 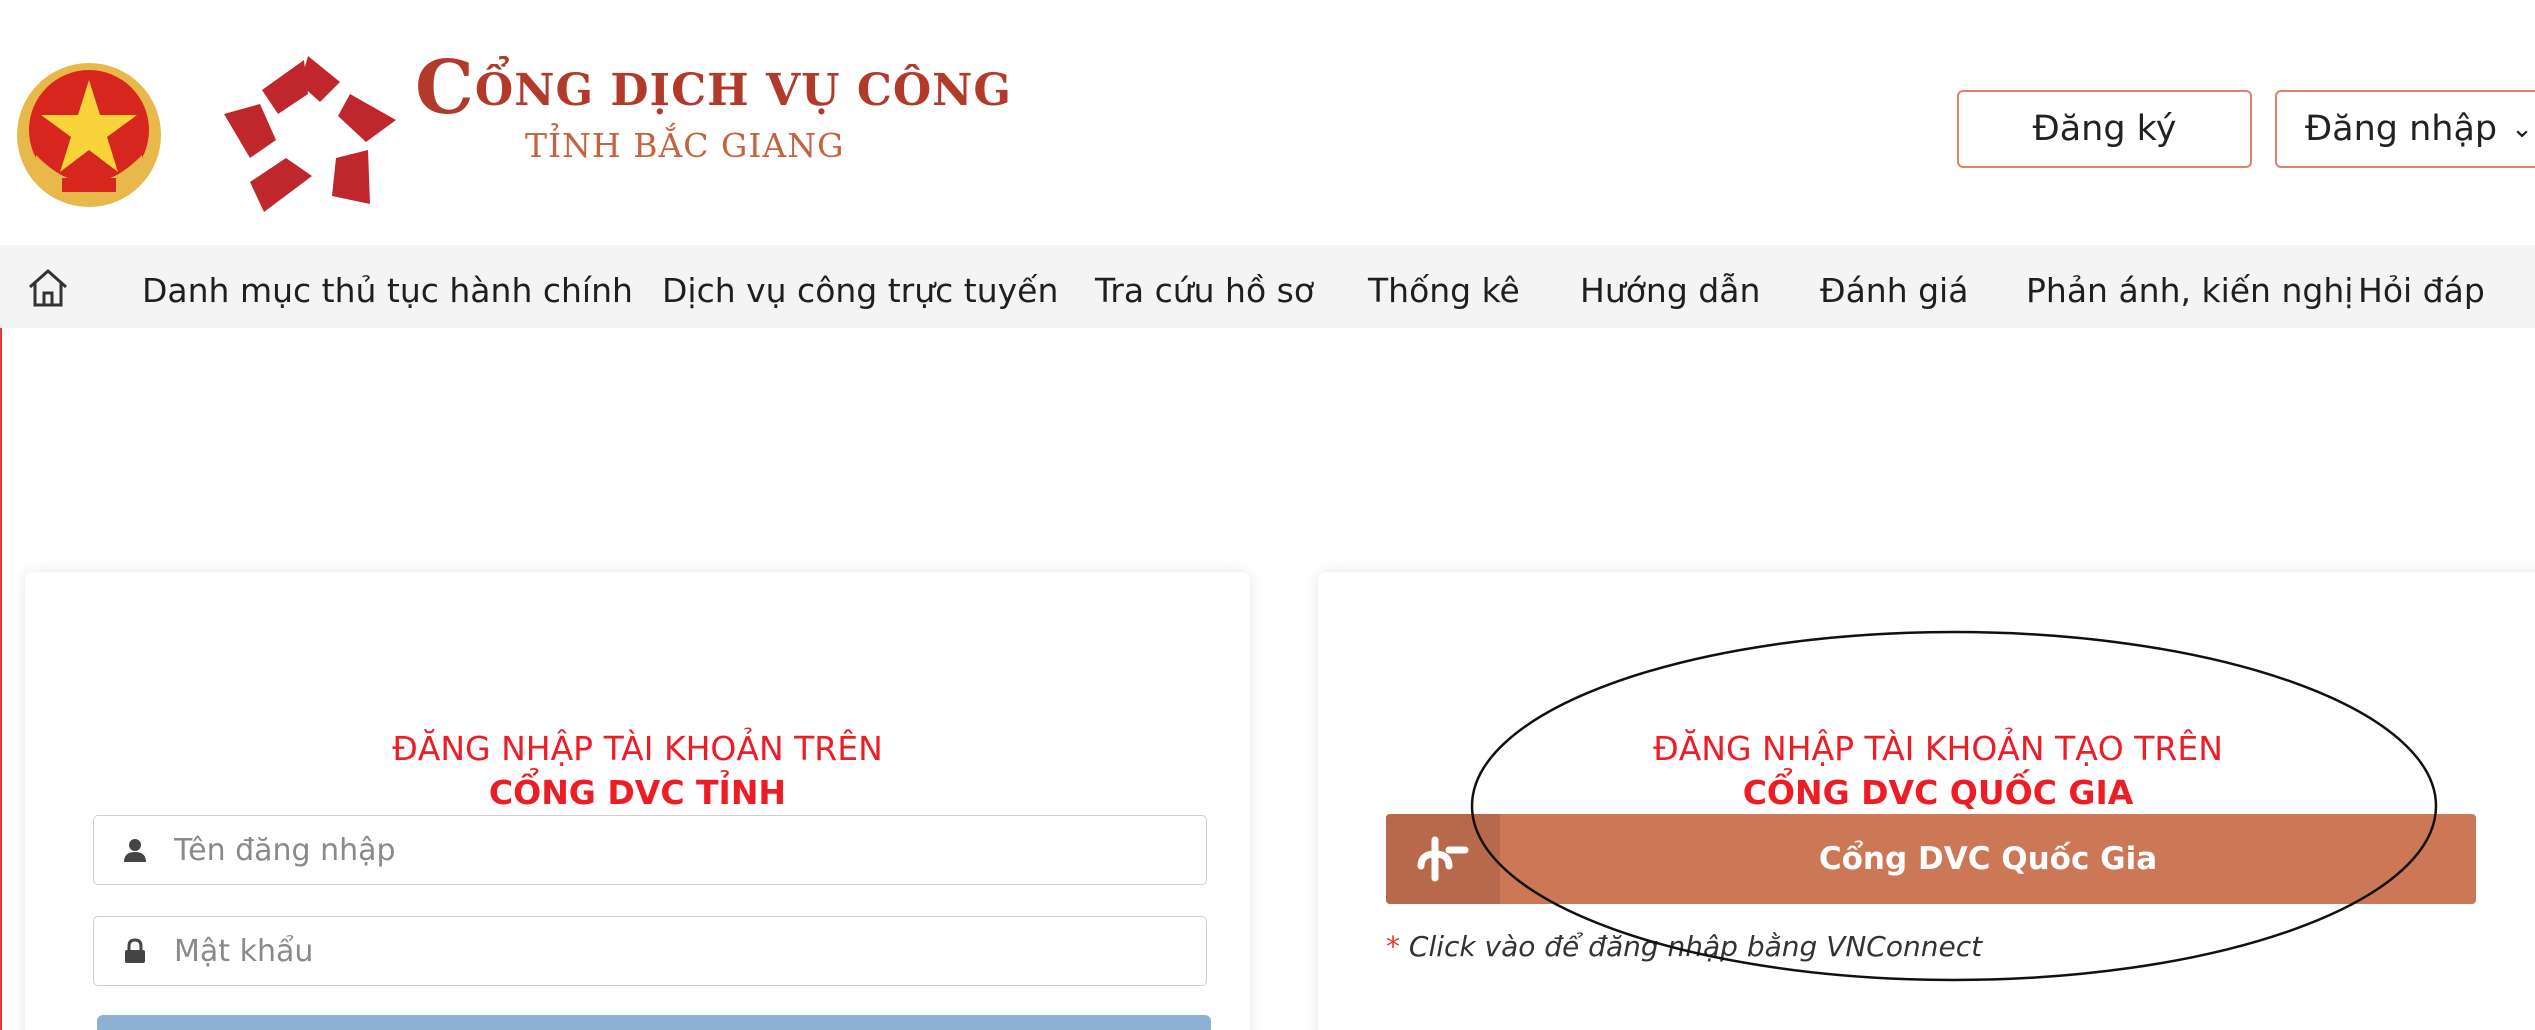 I want to click on brand-subtitle: TỈNH BẮC GIANG, so click(x=685, y=145).